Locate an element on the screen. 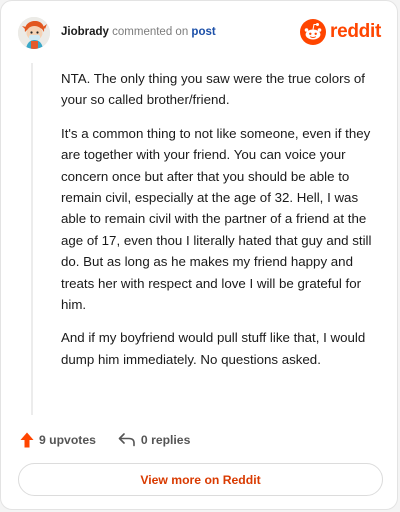 Image resolution: width=400 pixels, height=512 pixels. avatar-image is located at coordinates (34, 33).